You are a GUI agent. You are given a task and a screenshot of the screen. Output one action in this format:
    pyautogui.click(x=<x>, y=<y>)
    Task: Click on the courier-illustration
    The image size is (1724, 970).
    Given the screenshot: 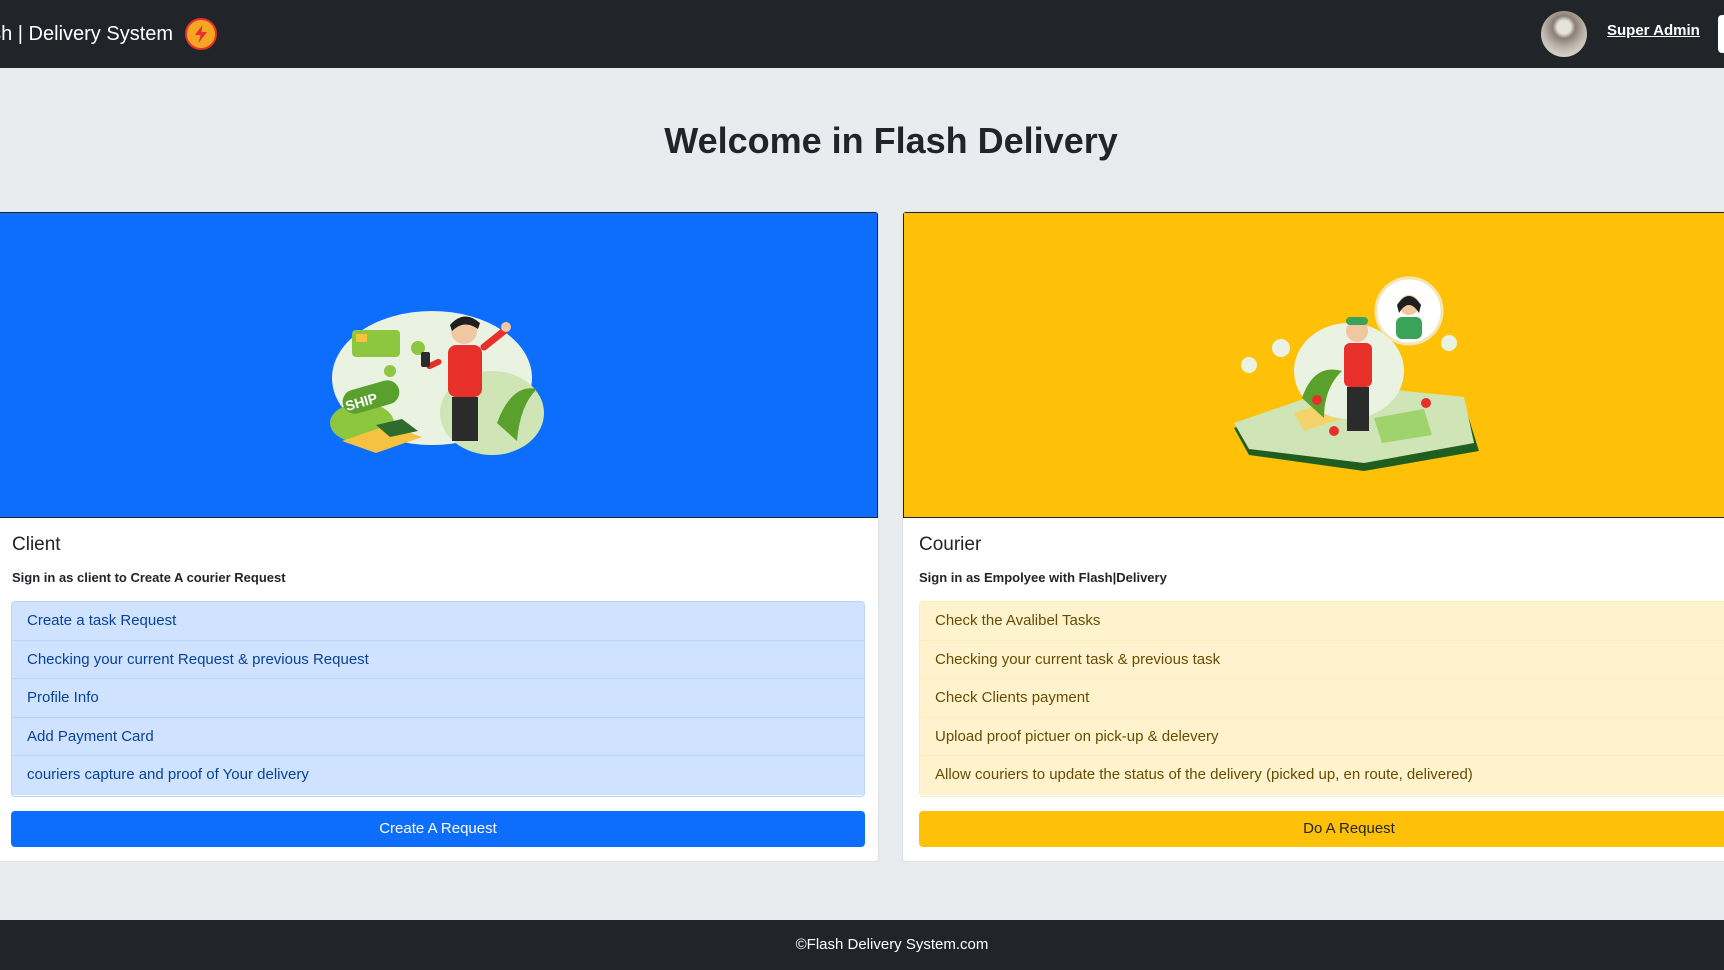 What is the action you would take?
    pyautogui.click(x=1356, y=373)
    